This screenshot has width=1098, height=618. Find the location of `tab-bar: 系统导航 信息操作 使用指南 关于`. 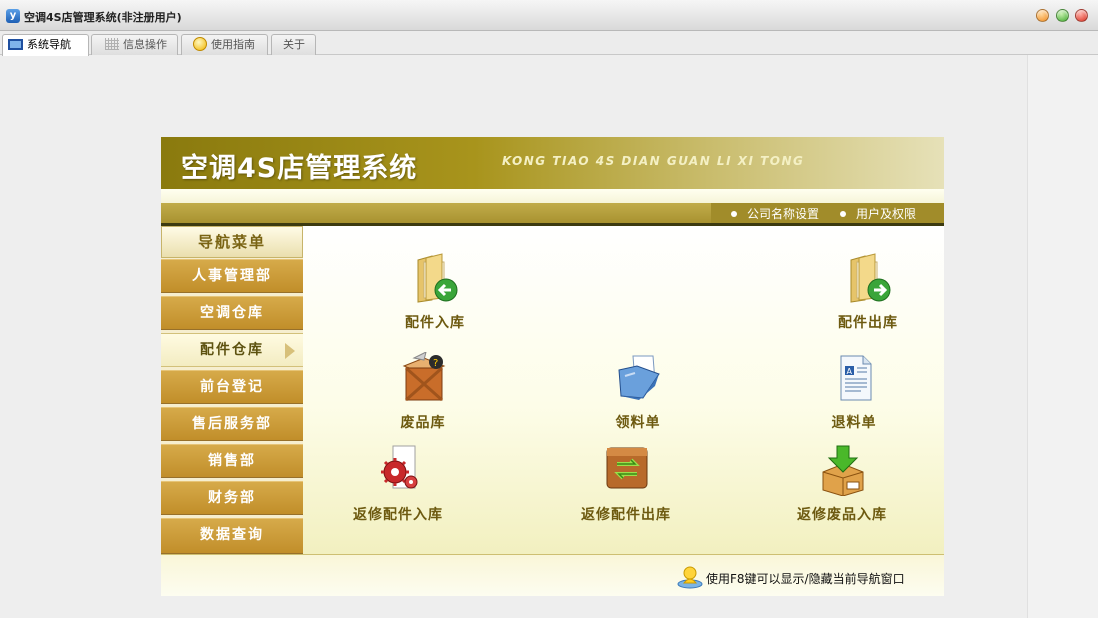

tab-bar: 系统导航 信息操作 使用指南 关于 is located at coordinates (549, 43).